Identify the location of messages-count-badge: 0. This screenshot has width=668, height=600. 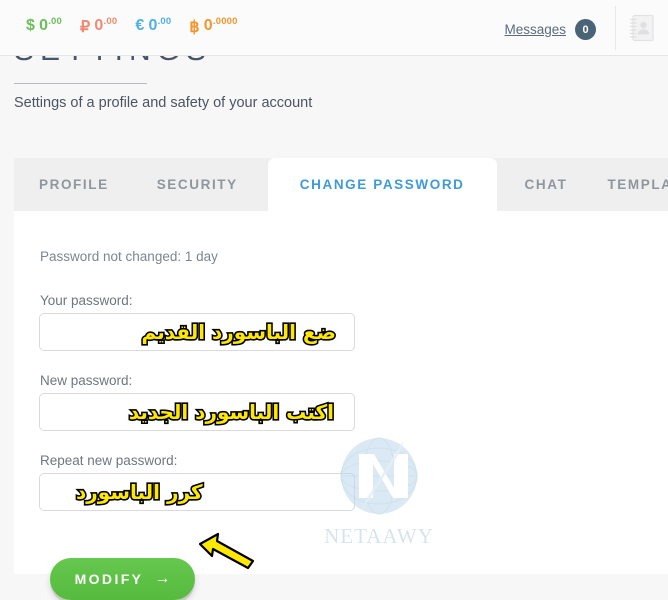
(585, 29).